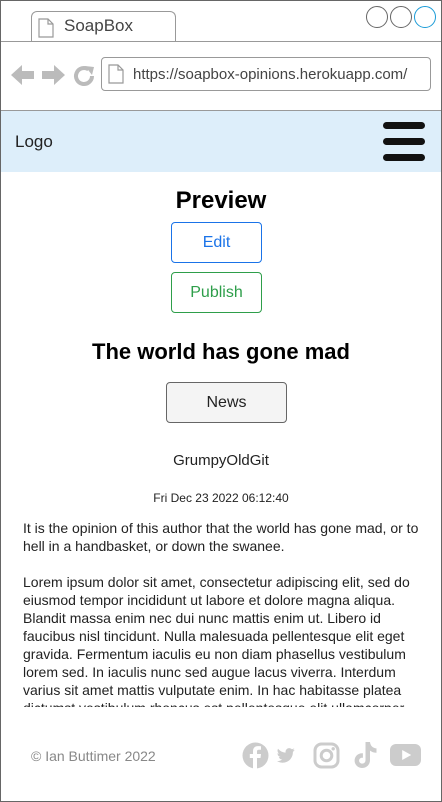 This screenshot has height=802, width=442. Describe the element at coordinates (221, 351) in the screenshot. I see `post-title: The world has gone mad` at that location.